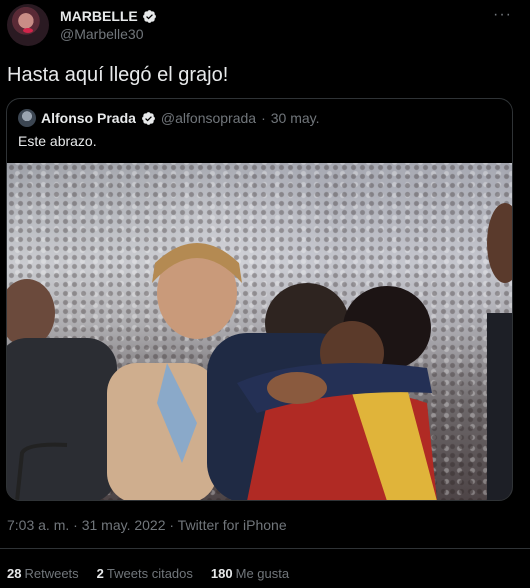 The width and height of the screenshot is (530, 588). Describe the element at coordinates (149, 16) in the screenshot. I see `verified-badge-icon` at that location.